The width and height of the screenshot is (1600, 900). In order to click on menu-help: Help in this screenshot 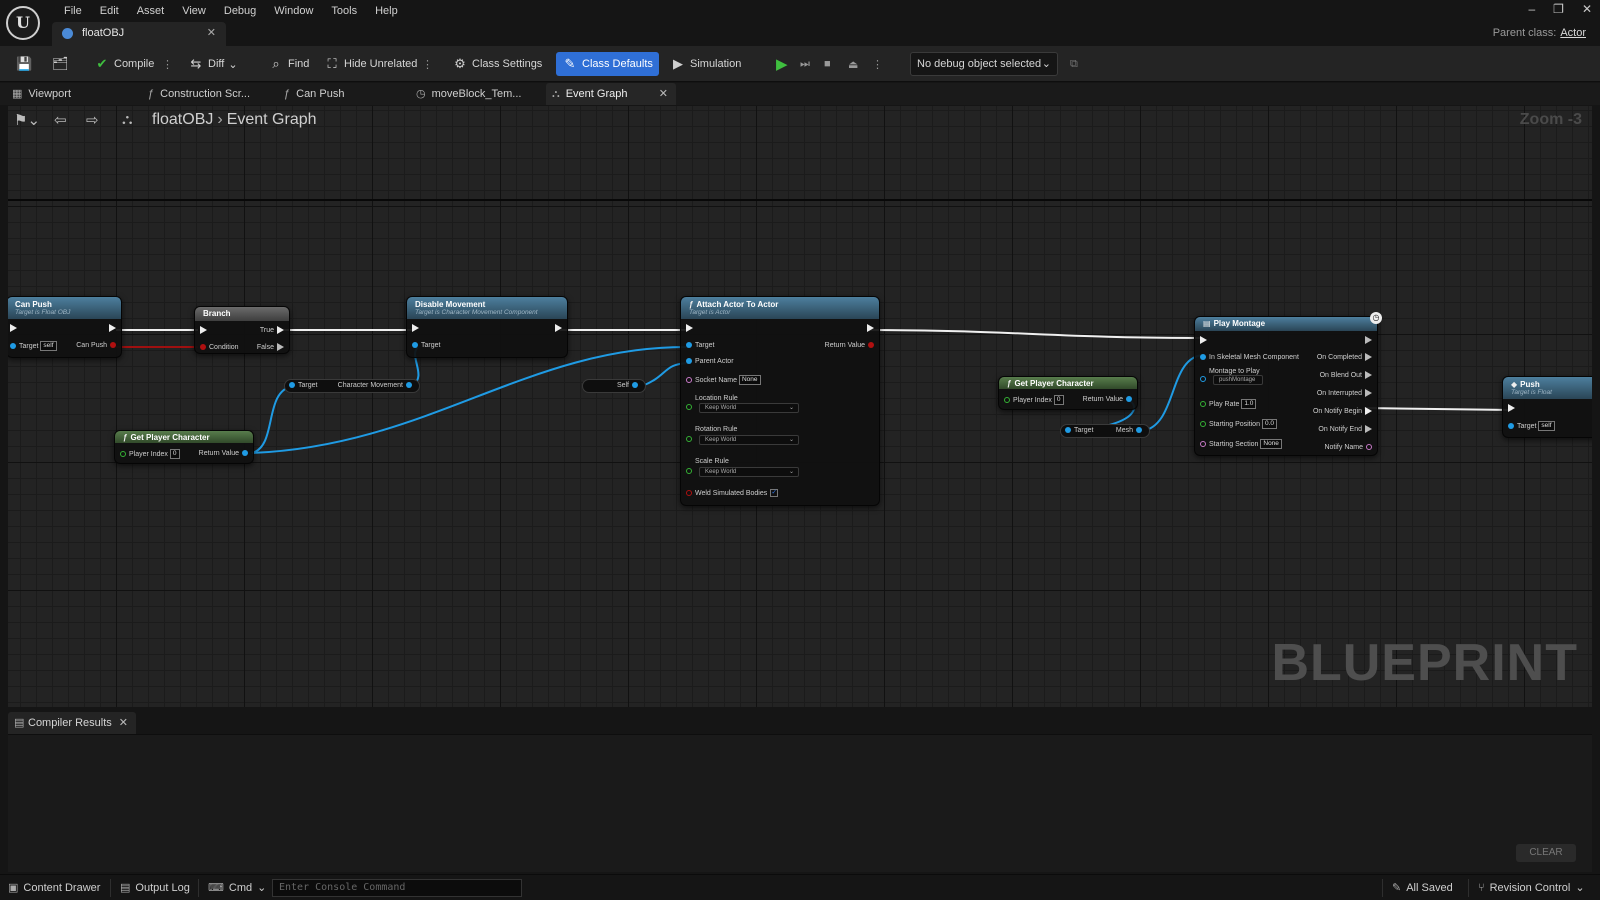, I will do `click(386, 11)`.